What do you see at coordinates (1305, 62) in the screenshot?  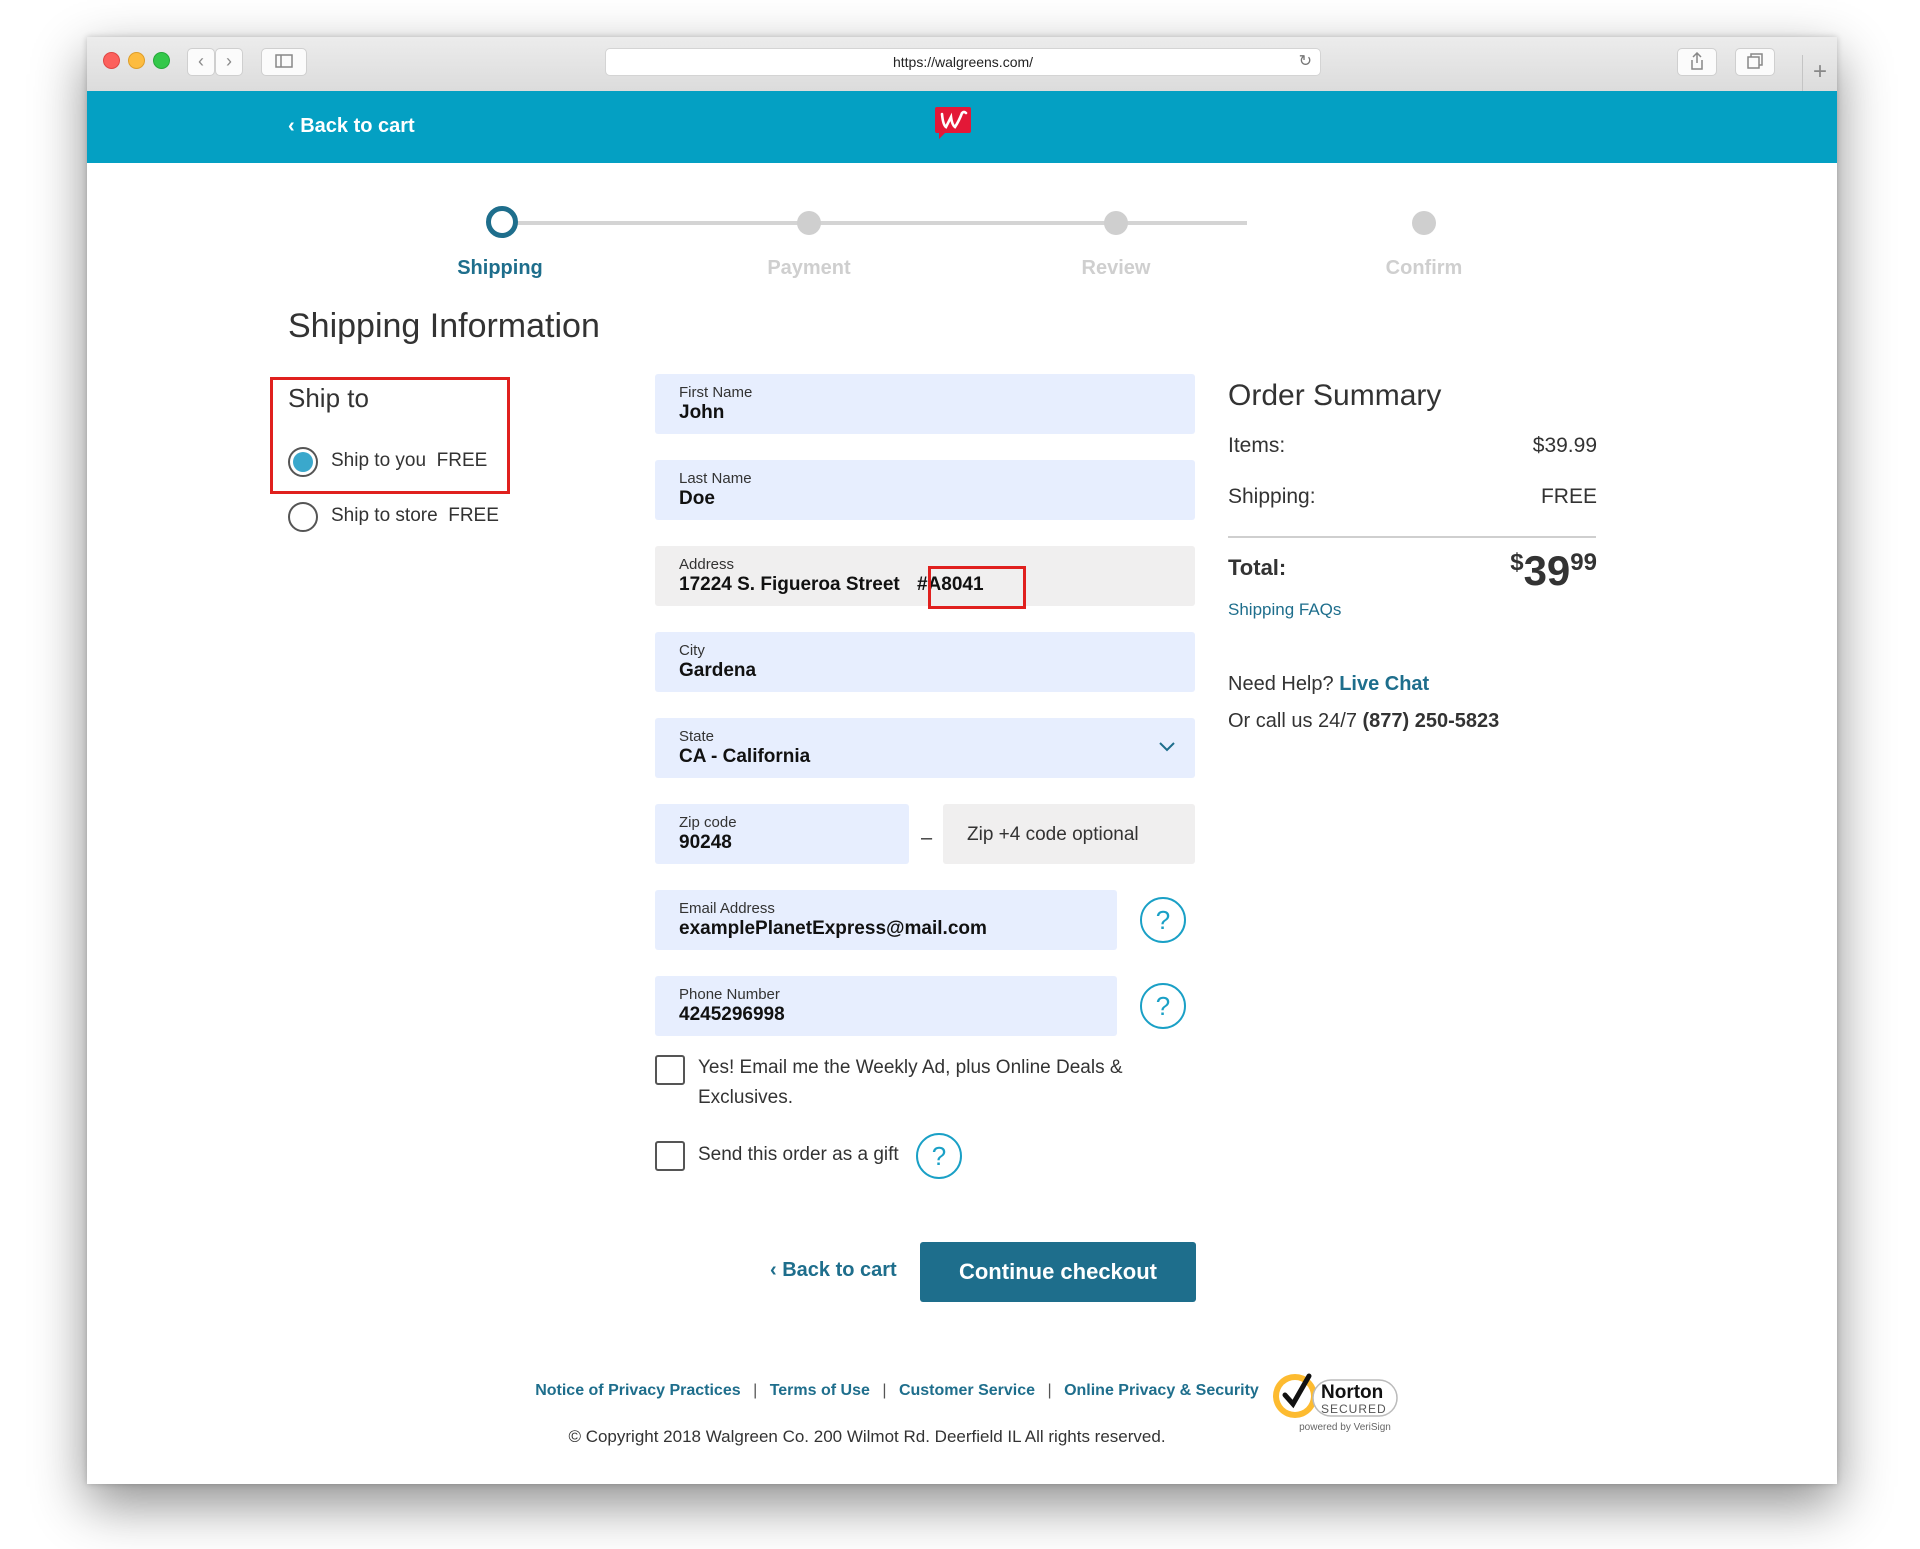 I see `reload-icon: ↻` at bounding box center [1305, 62].